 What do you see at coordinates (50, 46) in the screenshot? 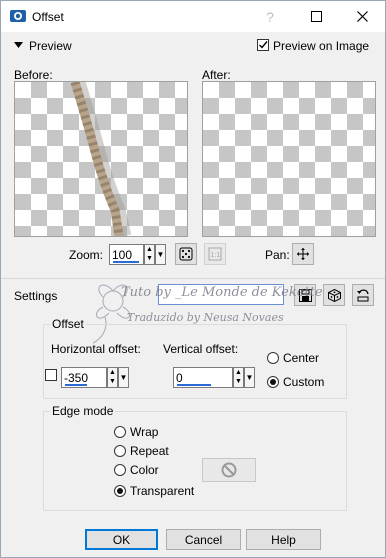
I see `preview-label: Preview` at bounding box center [50, 46].